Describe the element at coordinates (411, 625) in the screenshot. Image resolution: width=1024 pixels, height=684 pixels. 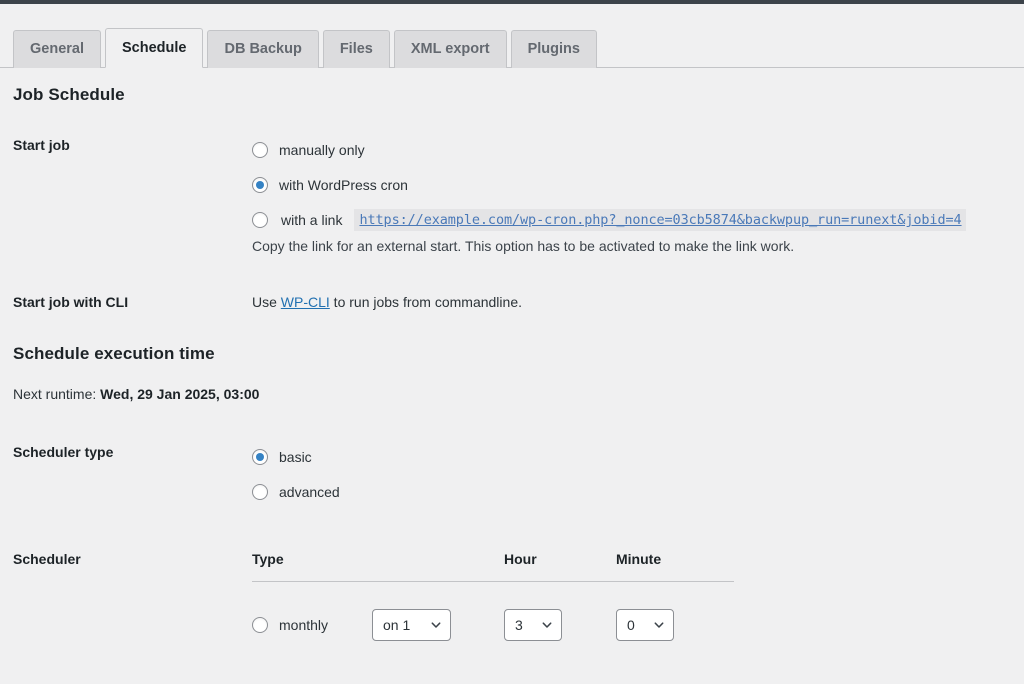
I see `monthly-day-select: on 1` at that location.